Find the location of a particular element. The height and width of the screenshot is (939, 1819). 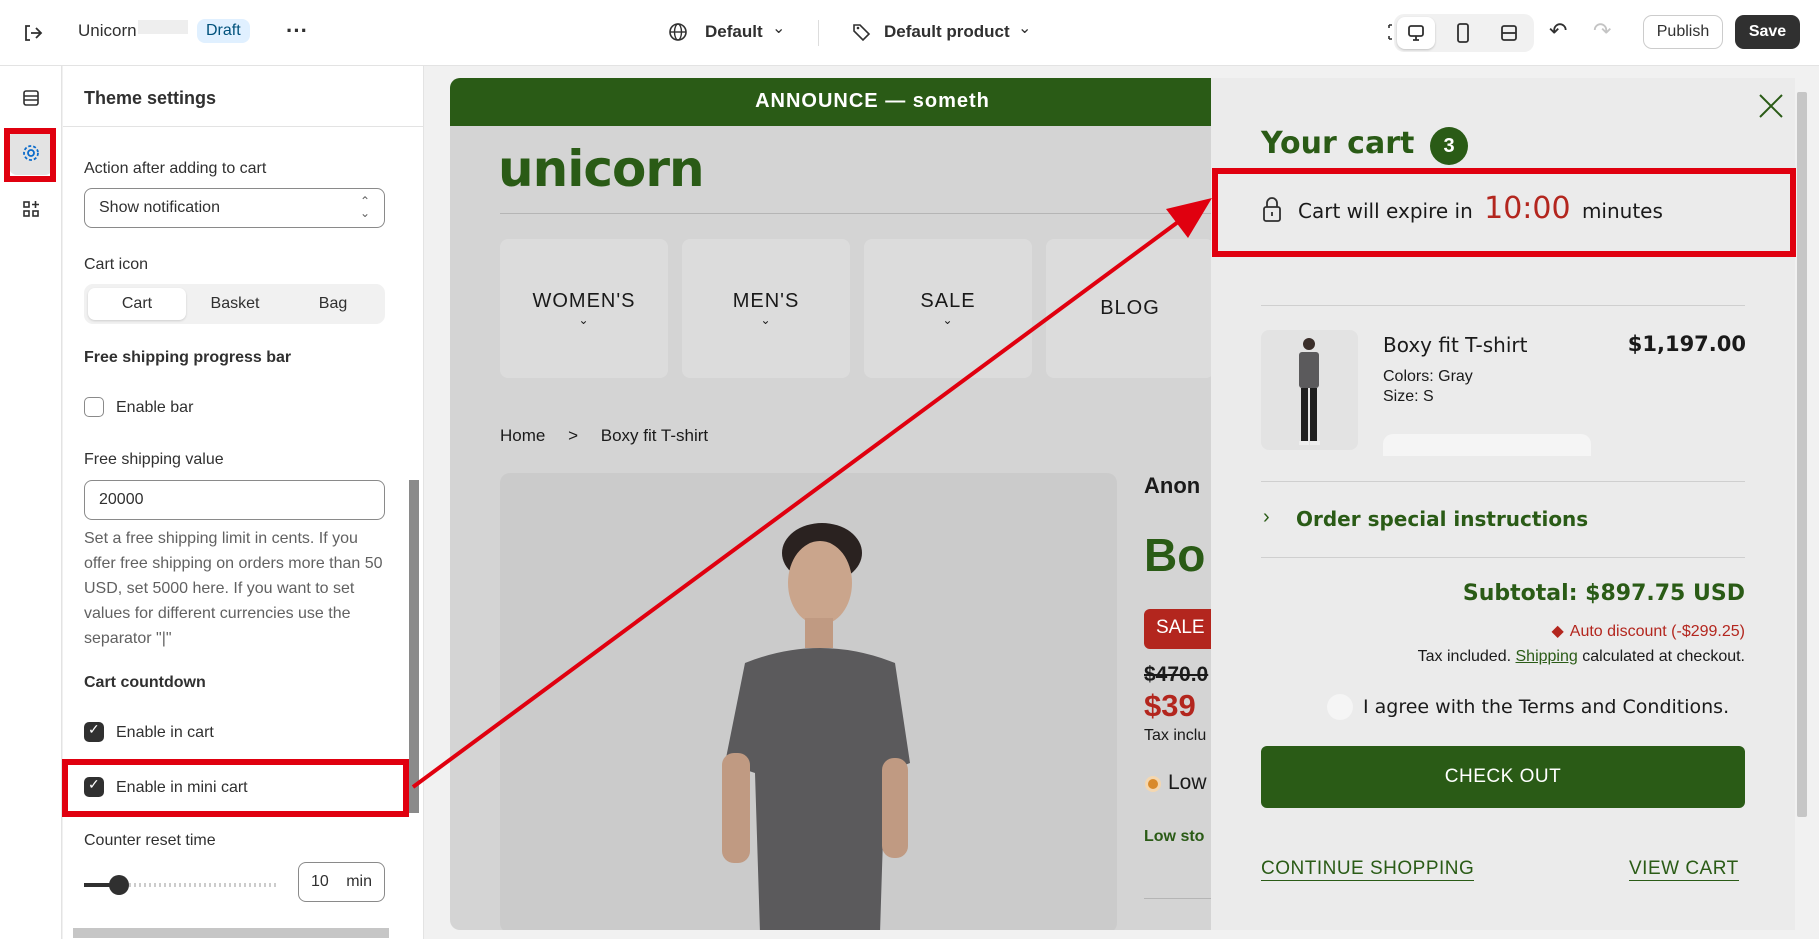

divider is located at coordinates (818, 33).